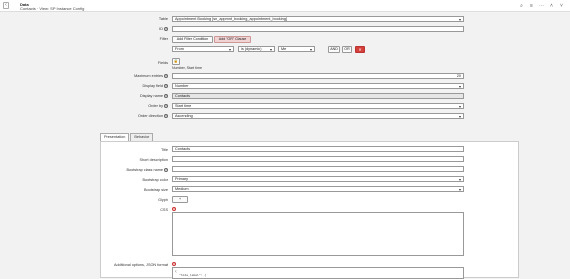  What do you see at coordinates (347, 49) in the screenshot?
I see `filter-or-button: OR` at bounding box center [347, 49].